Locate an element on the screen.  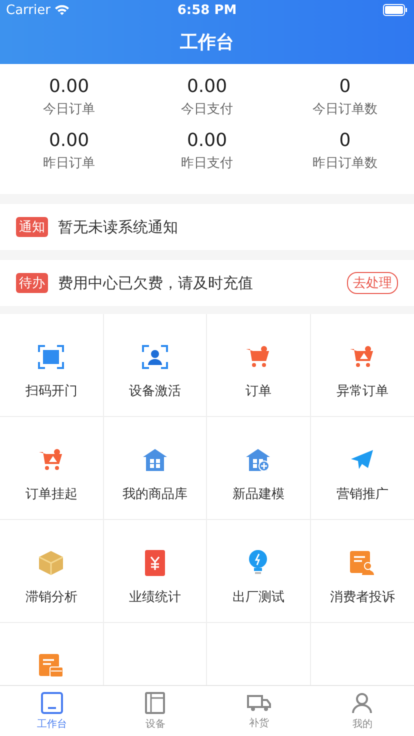
truck-icon is located at coordinates (258, 702).